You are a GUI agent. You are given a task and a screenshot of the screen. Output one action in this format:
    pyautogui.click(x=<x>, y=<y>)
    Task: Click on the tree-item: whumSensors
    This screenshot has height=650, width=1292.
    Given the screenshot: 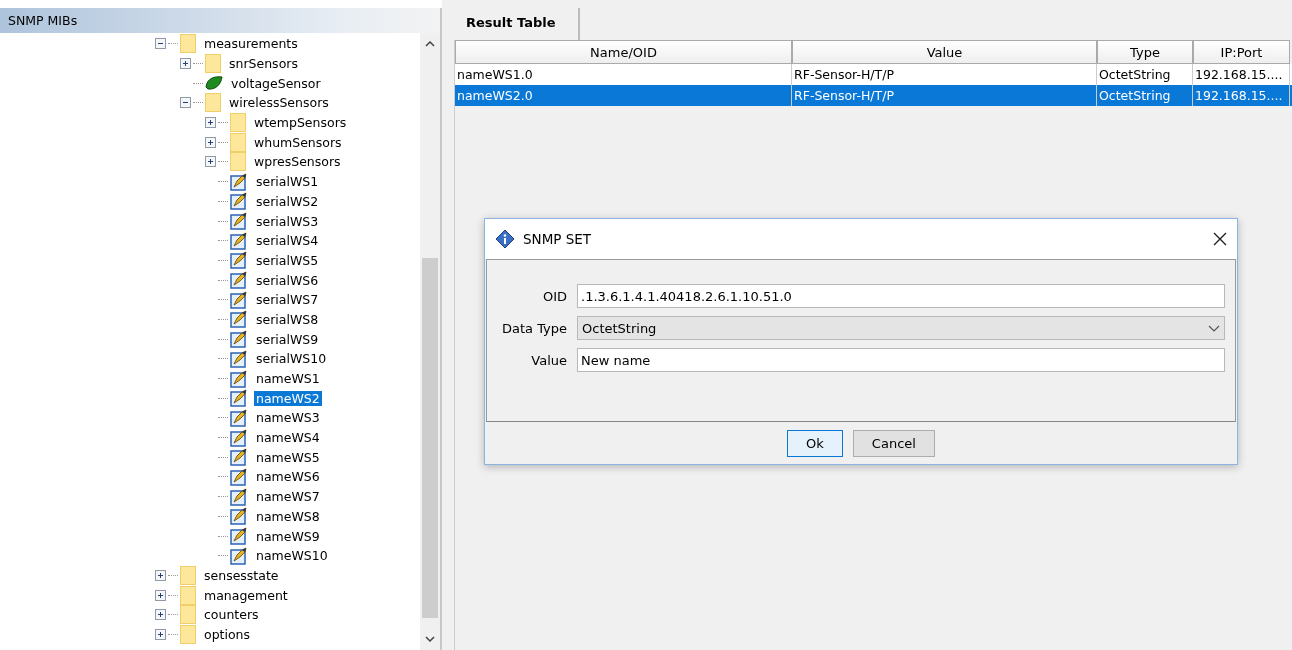 What is the action you would take?
    pyautogui.click(x=298, y=142)
    